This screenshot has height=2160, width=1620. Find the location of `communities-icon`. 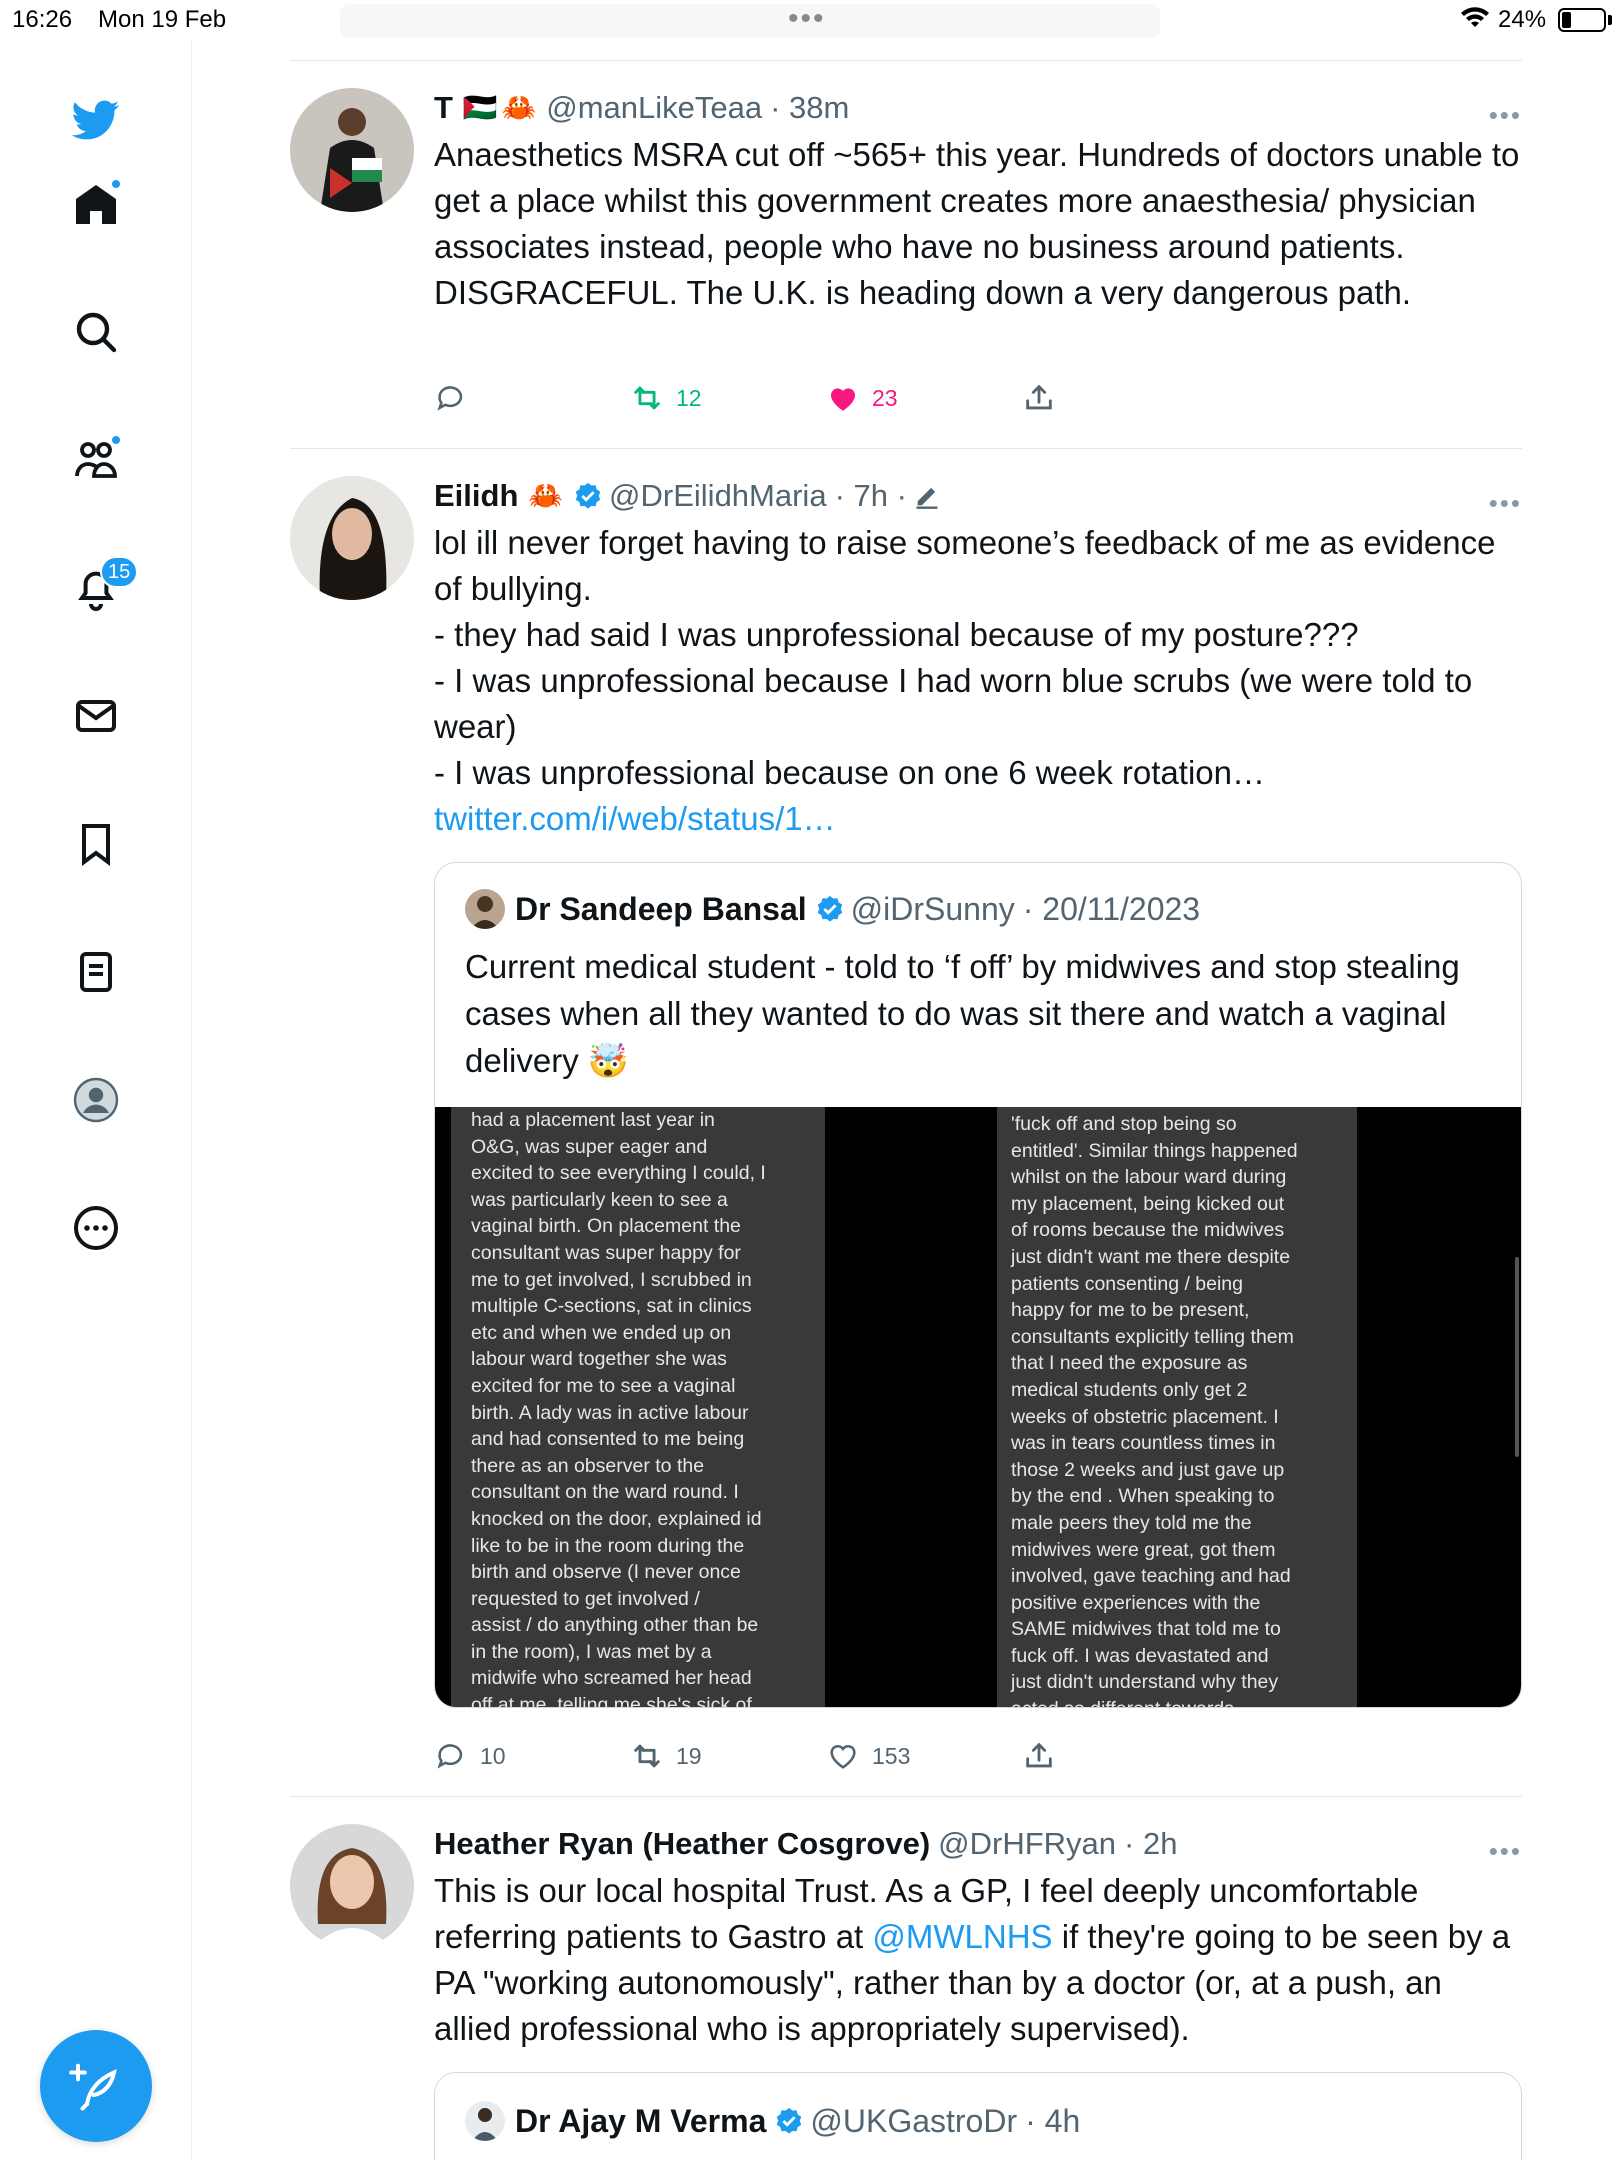

communities-icon is located at coordinates (96, 460).